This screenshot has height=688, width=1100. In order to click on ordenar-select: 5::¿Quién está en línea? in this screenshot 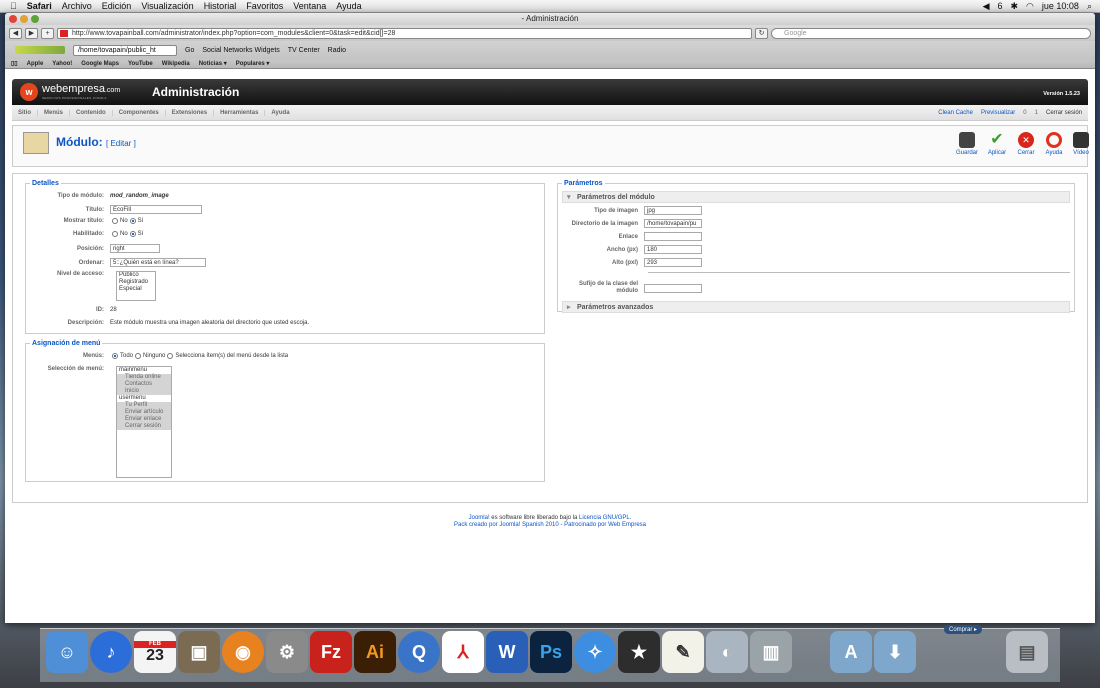, I will do `click(158, 262)`.